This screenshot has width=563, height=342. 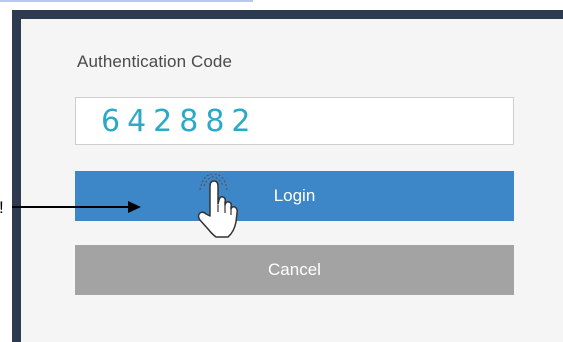 What do you see at coordinates (294, 270) in the screenshot?
I see `cancel-button: Cancel` at bounding box center [294, 270].